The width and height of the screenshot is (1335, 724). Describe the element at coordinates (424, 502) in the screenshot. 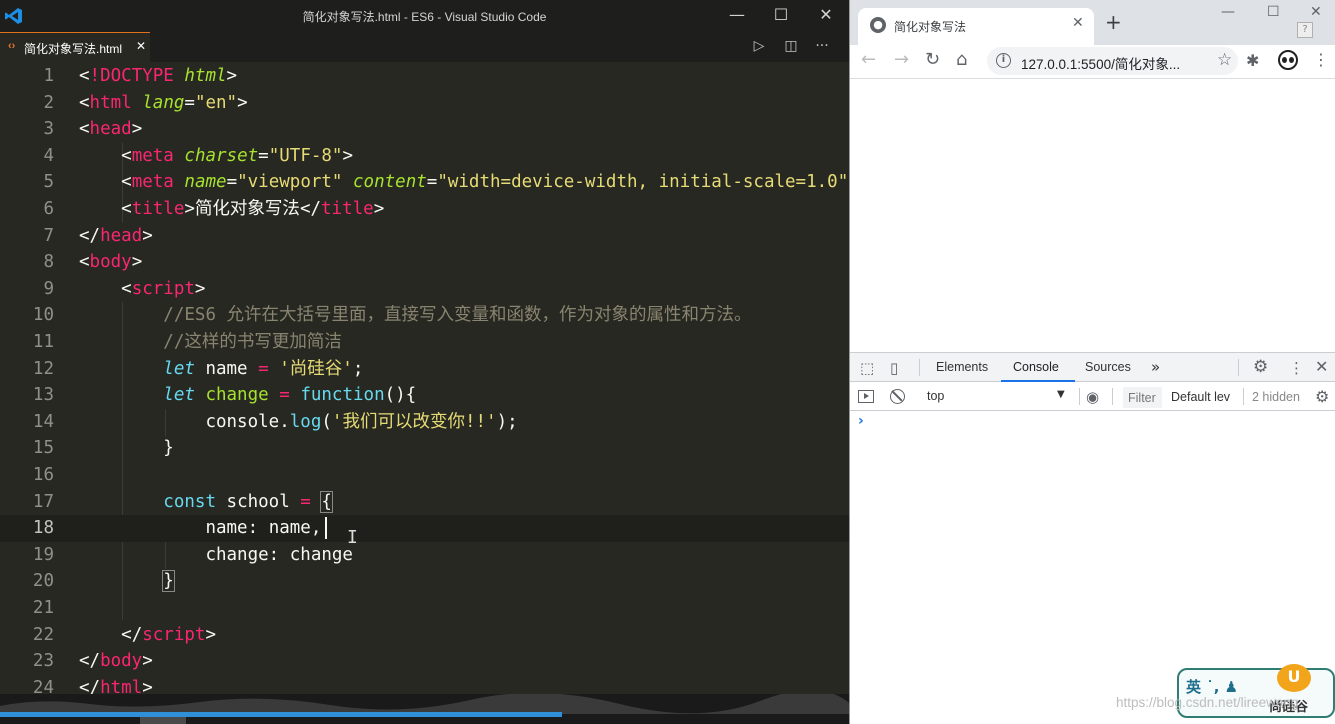

I see `code-line: 17 const school = {` at that location.